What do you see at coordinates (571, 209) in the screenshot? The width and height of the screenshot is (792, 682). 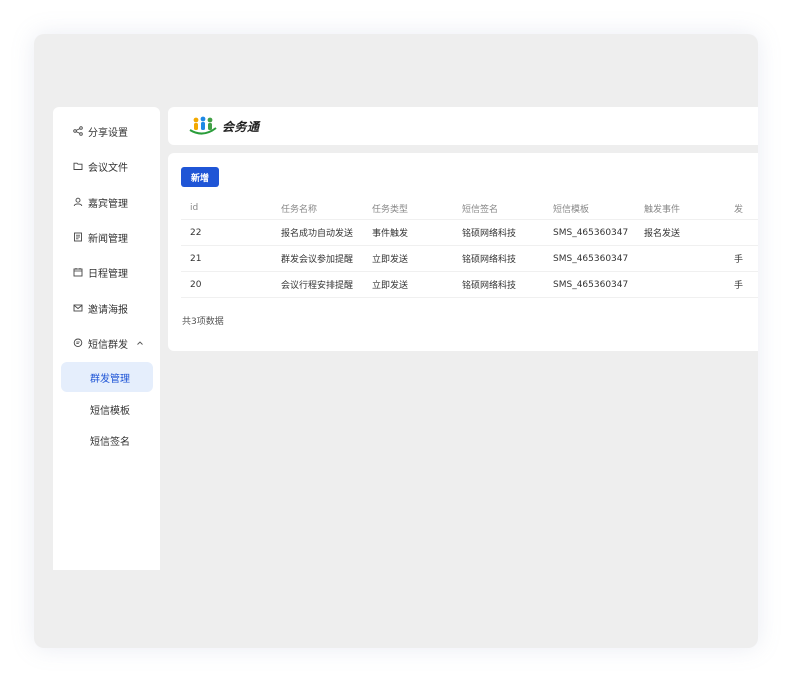 I see `column-header: 短信模板` at bounding box center [571, 209].